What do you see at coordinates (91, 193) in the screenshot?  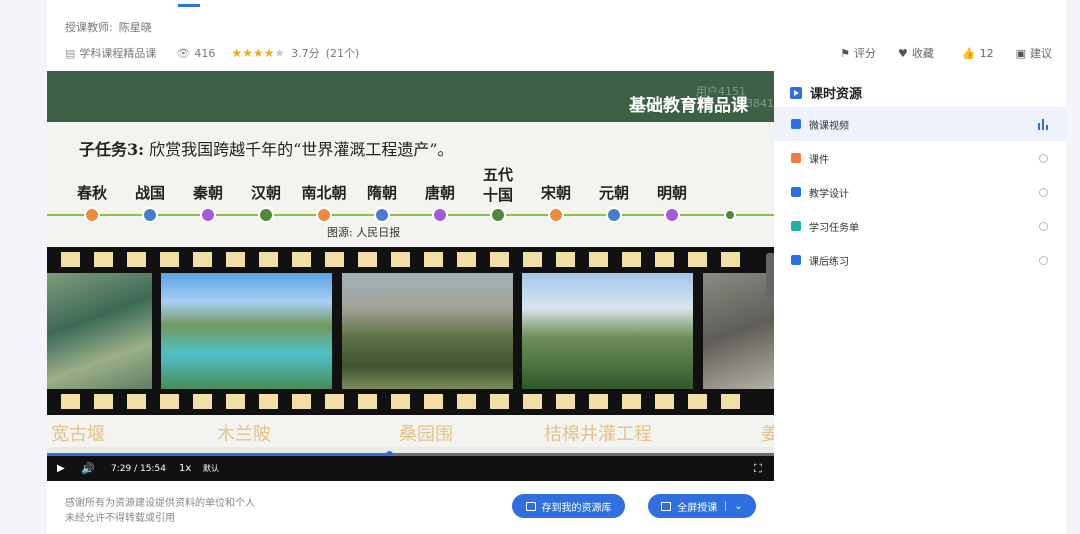 I see `dynasty-label: 春秋` at bounding box center [91, 193].